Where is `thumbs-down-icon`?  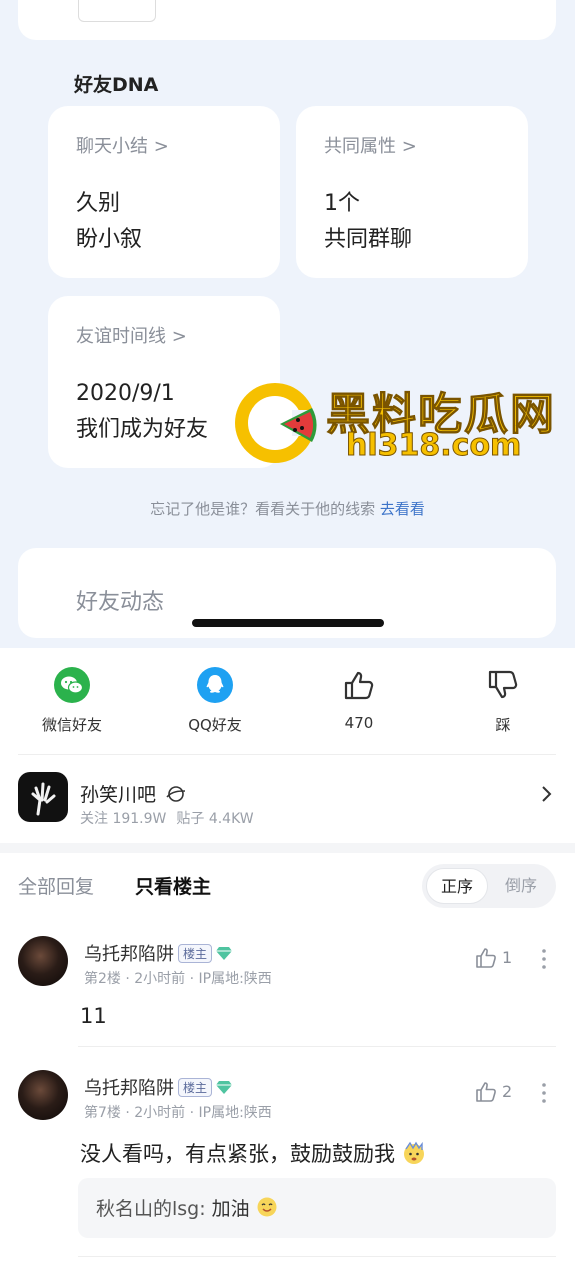 thumbs-down-icon is located at coordinates (503, 684).